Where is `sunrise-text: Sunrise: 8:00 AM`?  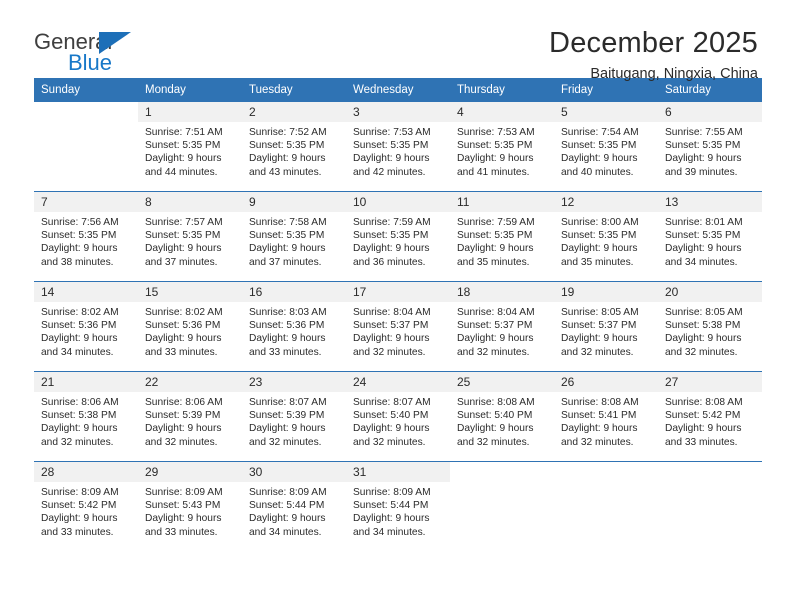
sunrise-text: Sunrise: 8:00 AM is located at coordinates (600, 222).